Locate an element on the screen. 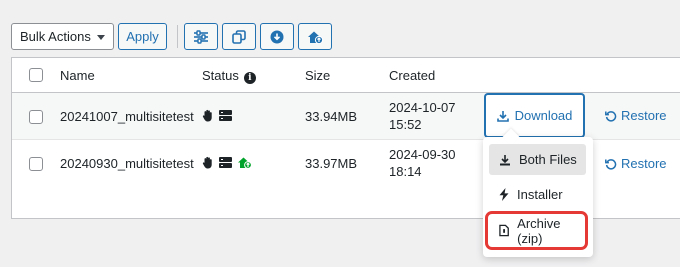 The image size is (680, 267). column-header-status: Status i is located at coordinates (229, 76).